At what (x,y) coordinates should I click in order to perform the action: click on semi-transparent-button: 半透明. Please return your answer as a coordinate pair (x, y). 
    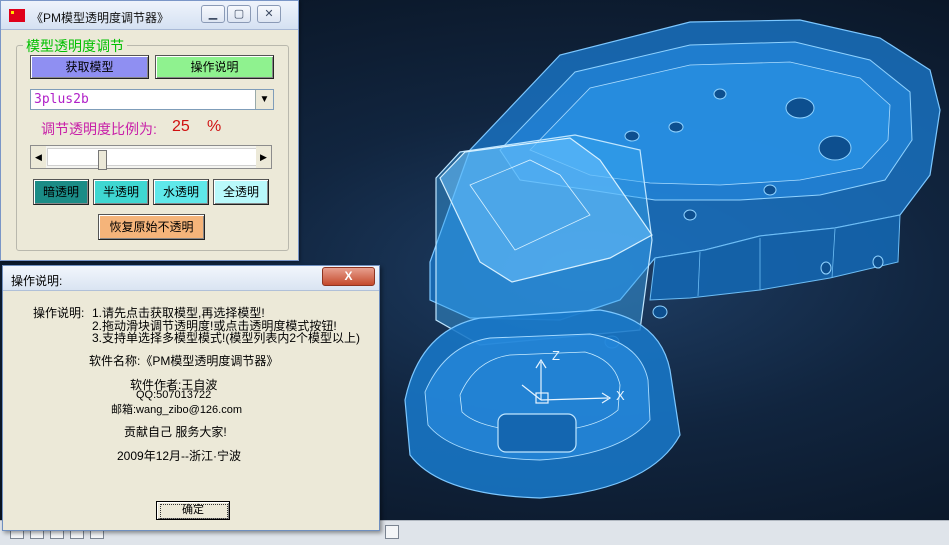
    Looking at the image, I should click on (121, 192).